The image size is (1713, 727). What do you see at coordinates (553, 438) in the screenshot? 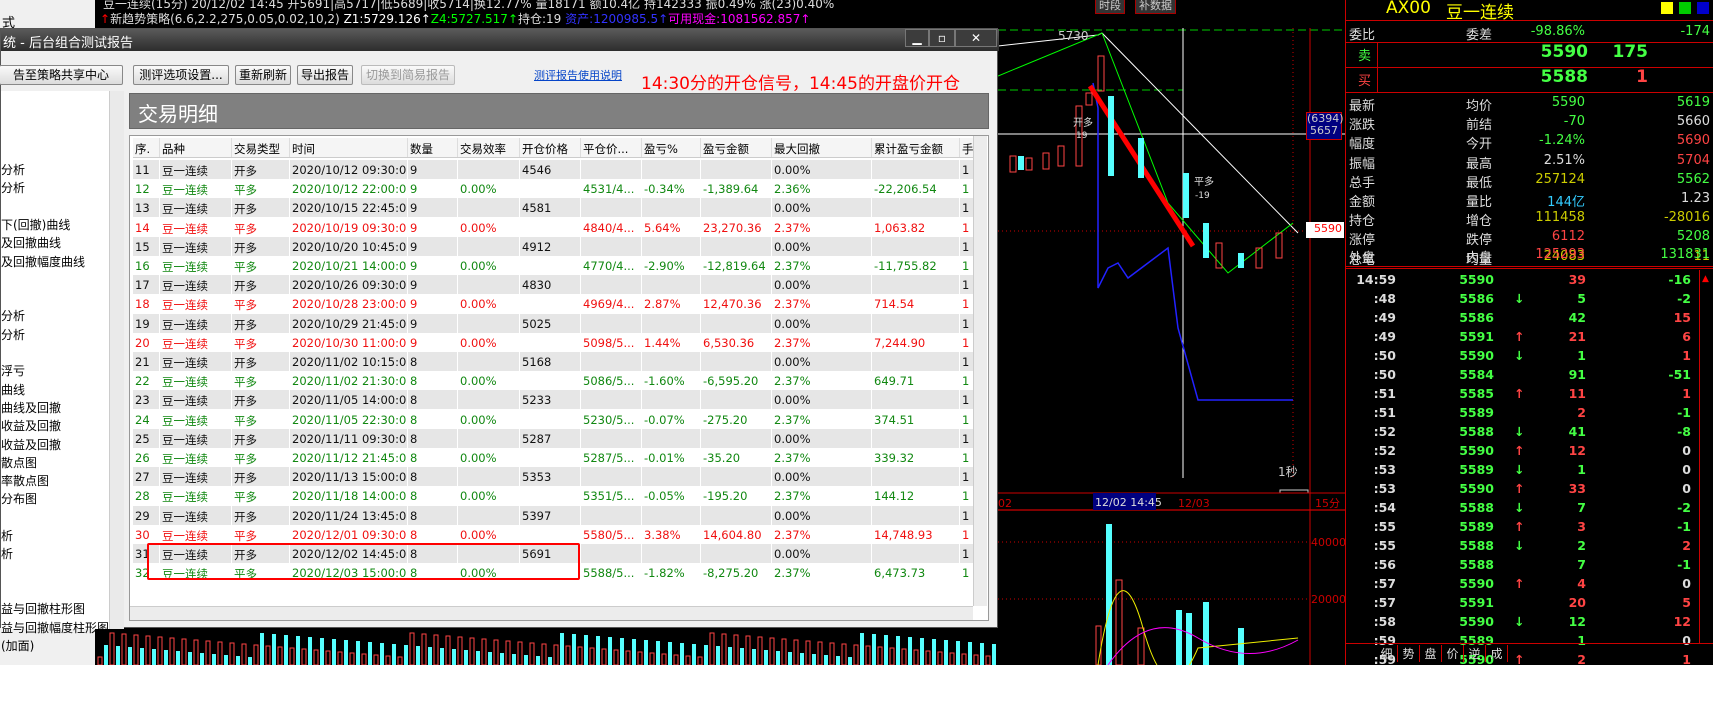
I see `table-row: 25 豆一连续 开多 2020/11/11 09:30:00 8 5287 0.00% 1` at bounding box center [553, 438].